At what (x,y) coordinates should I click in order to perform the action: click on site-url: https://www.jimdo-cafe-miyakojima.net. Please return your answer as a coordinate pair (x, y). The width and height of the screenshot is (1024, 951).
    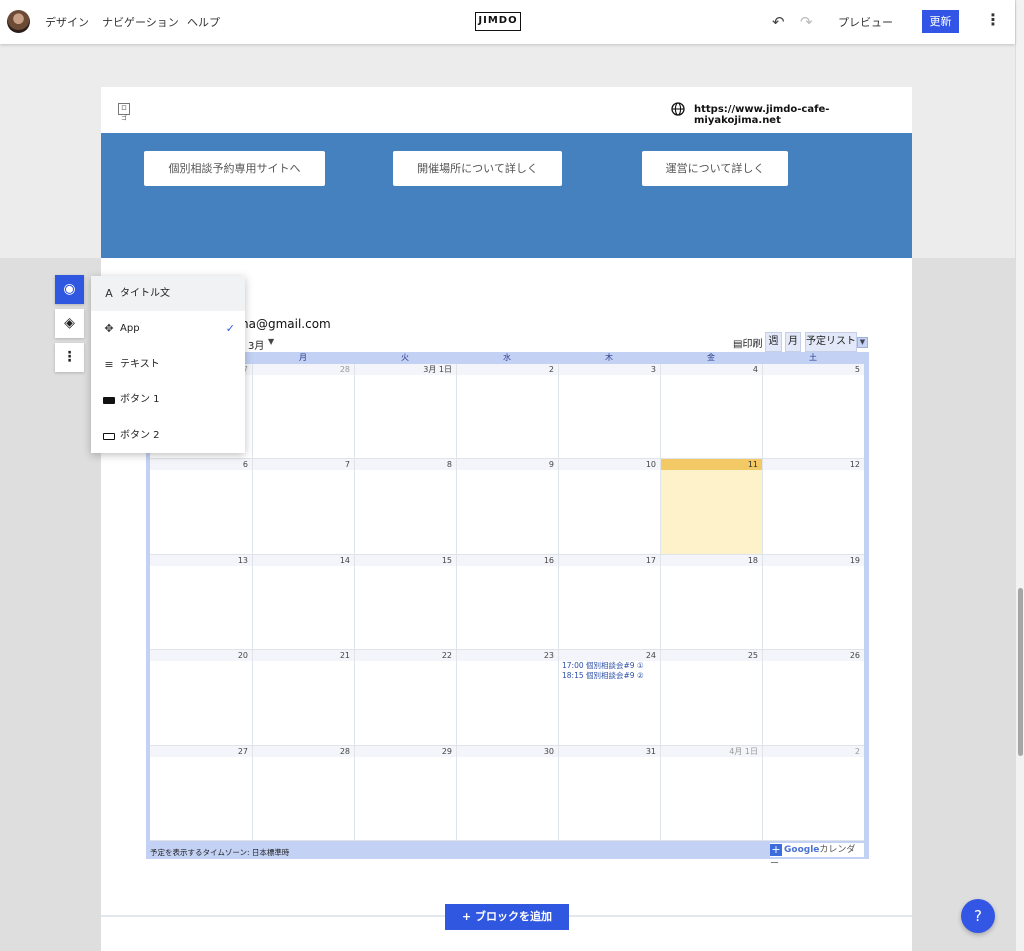
    Looking at the image, I should click on (803, 115).